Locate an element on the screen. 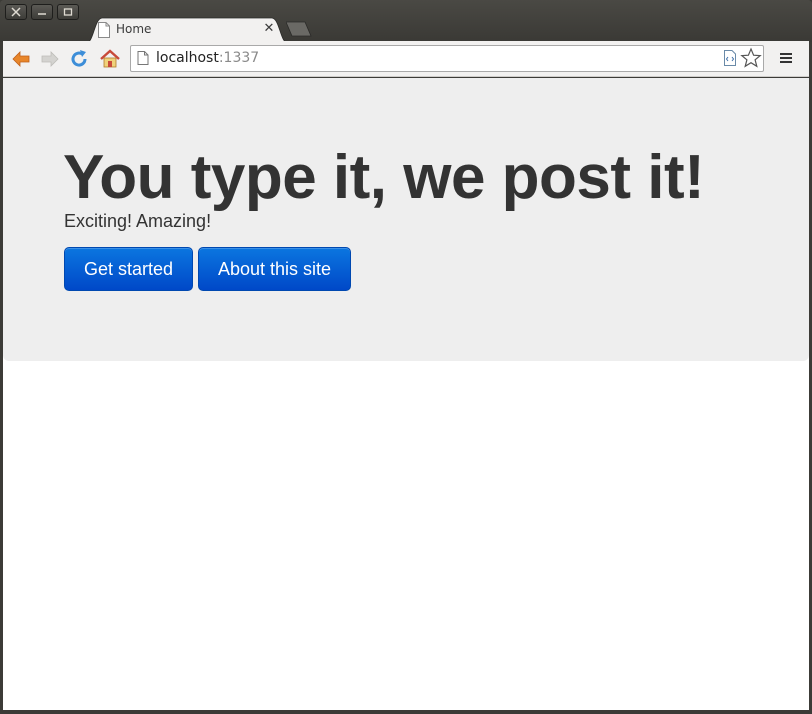  back-icon is located at coordinates (21, 59).